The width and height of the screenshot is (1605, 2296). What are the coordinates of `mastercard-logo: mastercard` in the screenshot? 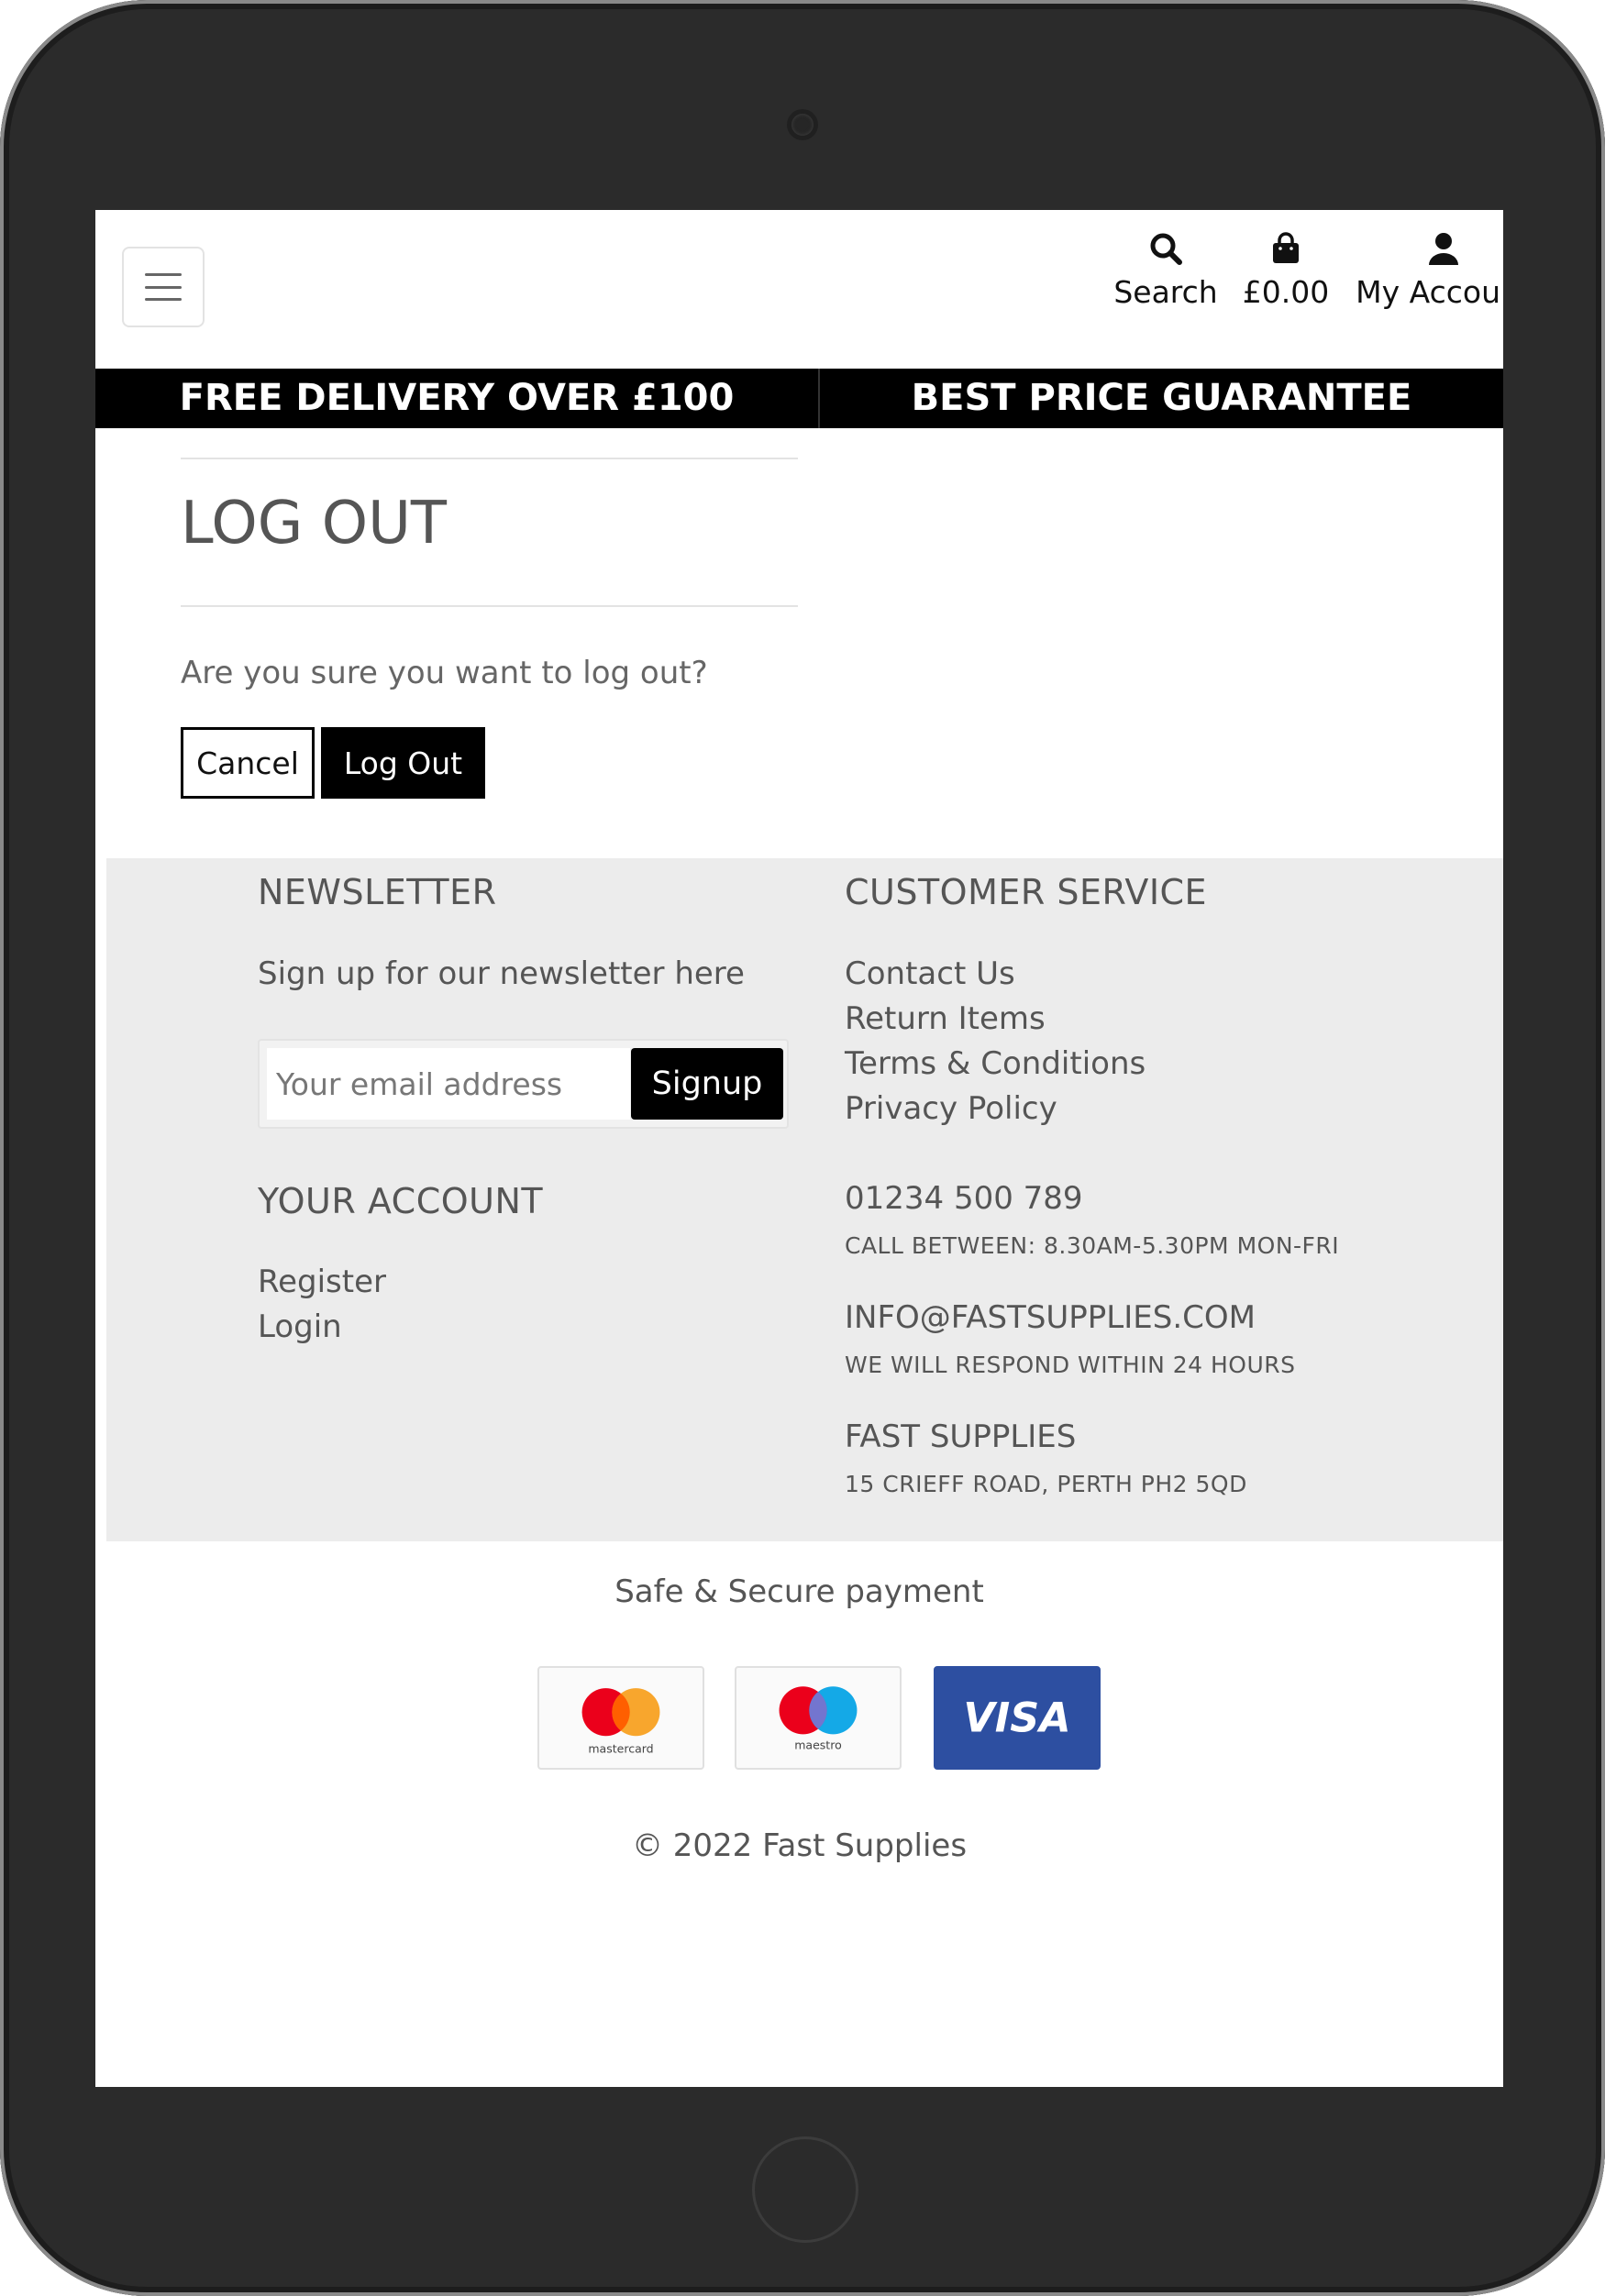 It's located at (620, 1718).